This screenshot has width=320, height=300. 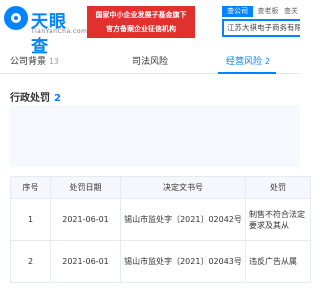 What do you see at coordinates (278, 187) in the screenshot?
I see `header-content: 处罚` at bounding box center [278, 187].